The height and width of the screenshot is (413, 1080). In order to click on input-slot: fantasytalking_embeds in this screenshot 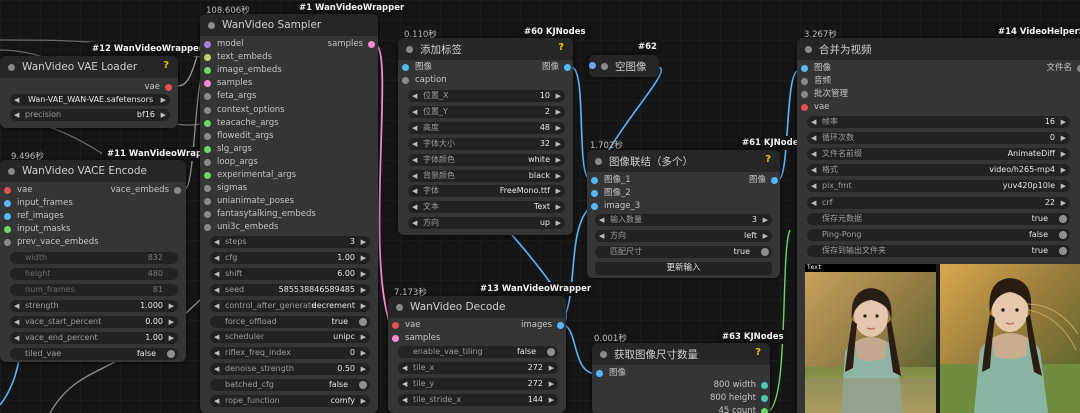, I will do `click(260, 214)`.